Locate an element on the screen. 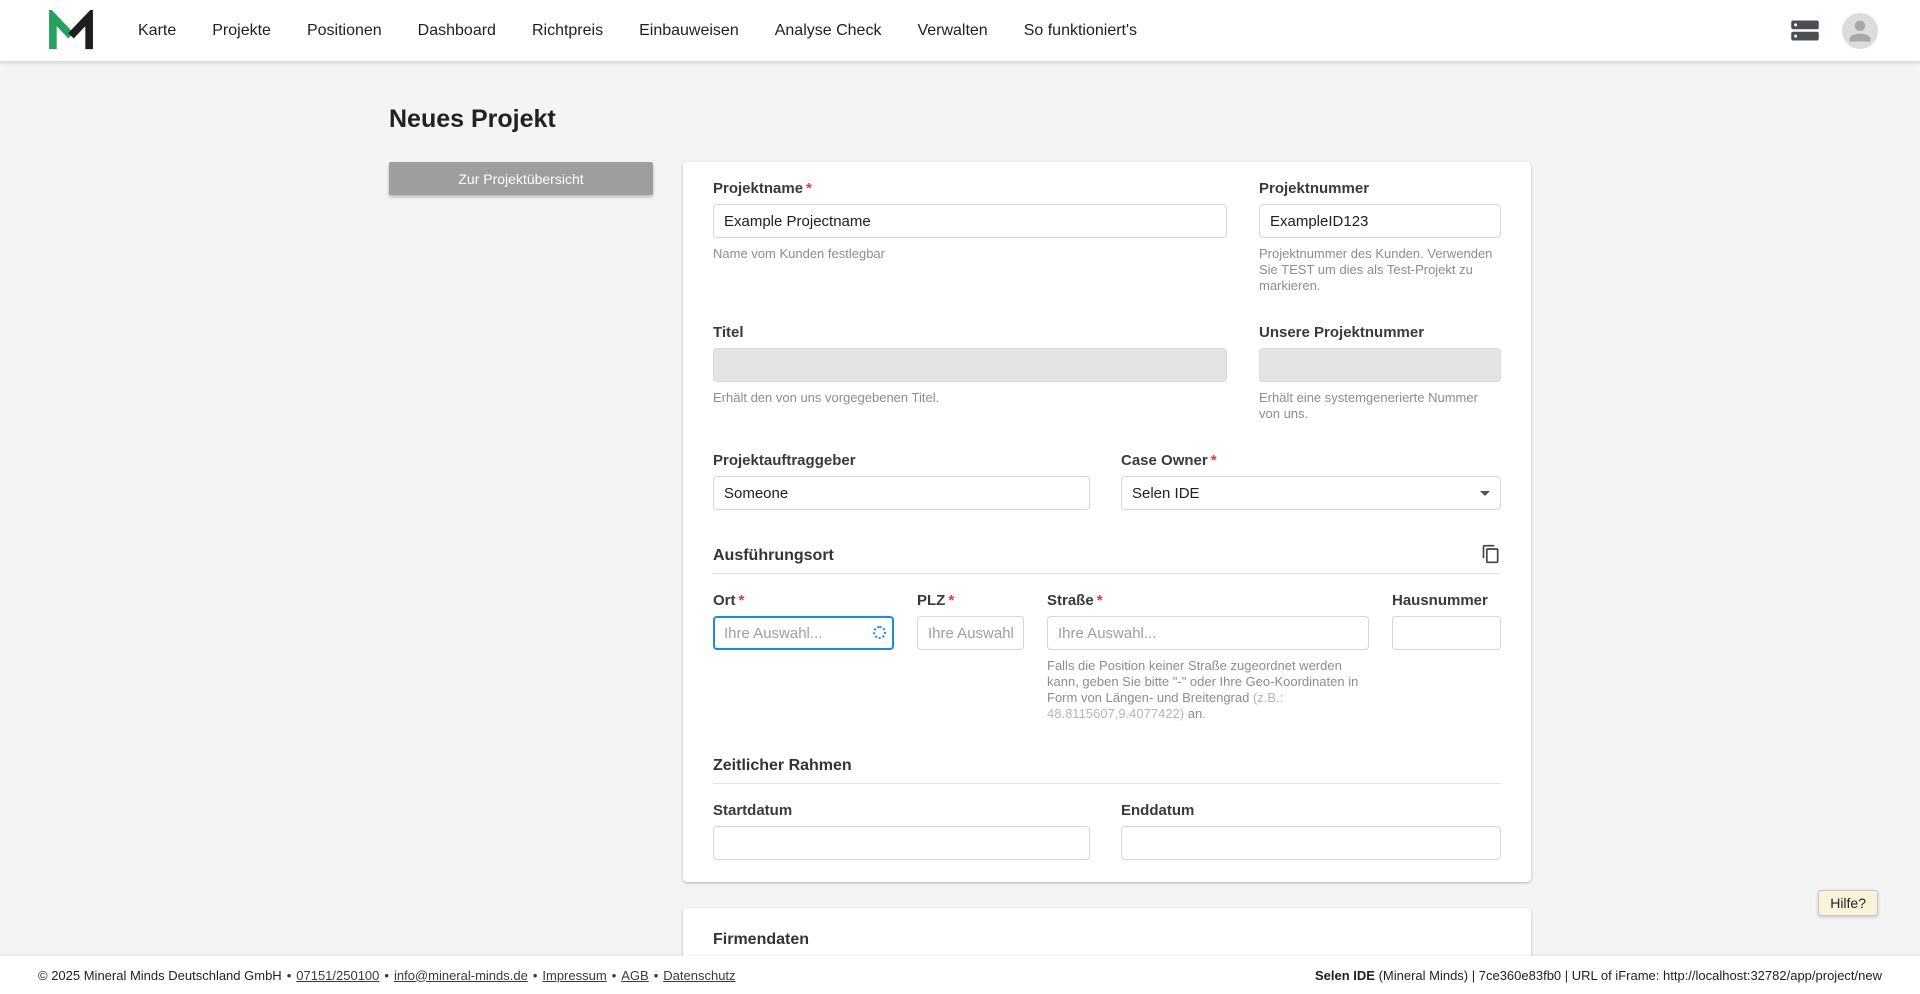  server-icon is located at coordinates (1805, 30).